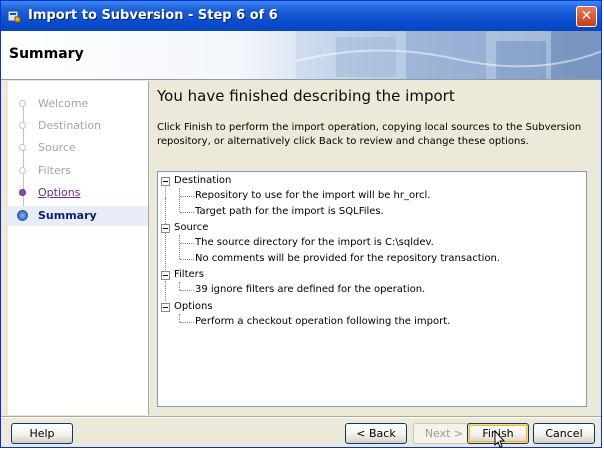 Image resolution: width=604 pixels, height=450 pixels. I want to click on tree-node-label: Options, so click(193, 306).